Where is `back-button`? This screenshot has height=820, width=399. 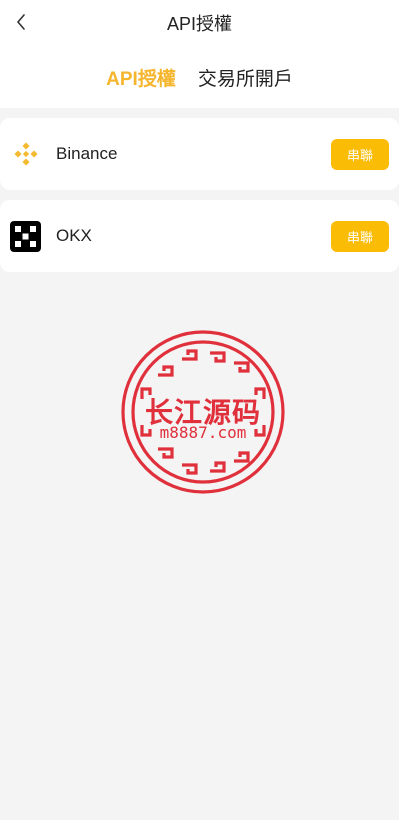
back-button is located at coordinates (21, 22).